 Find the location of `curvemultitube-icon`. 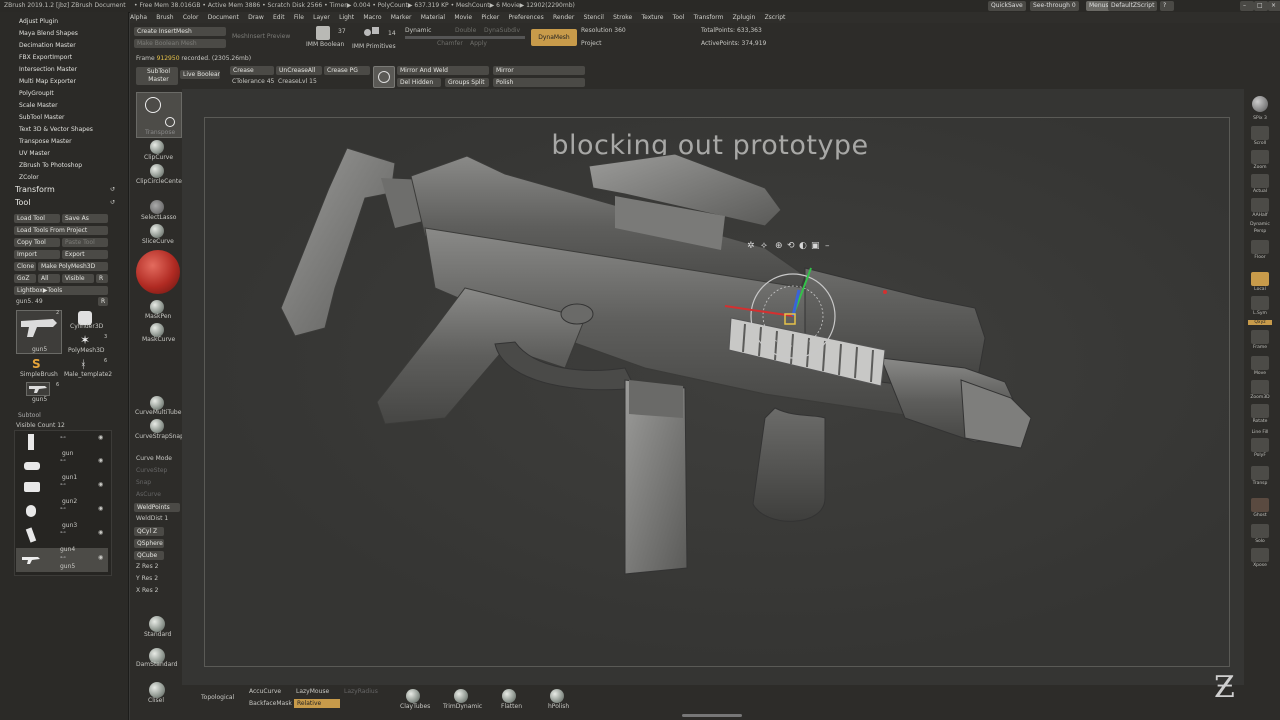

curvemultitube-icon is located at coordinates (157, 403).